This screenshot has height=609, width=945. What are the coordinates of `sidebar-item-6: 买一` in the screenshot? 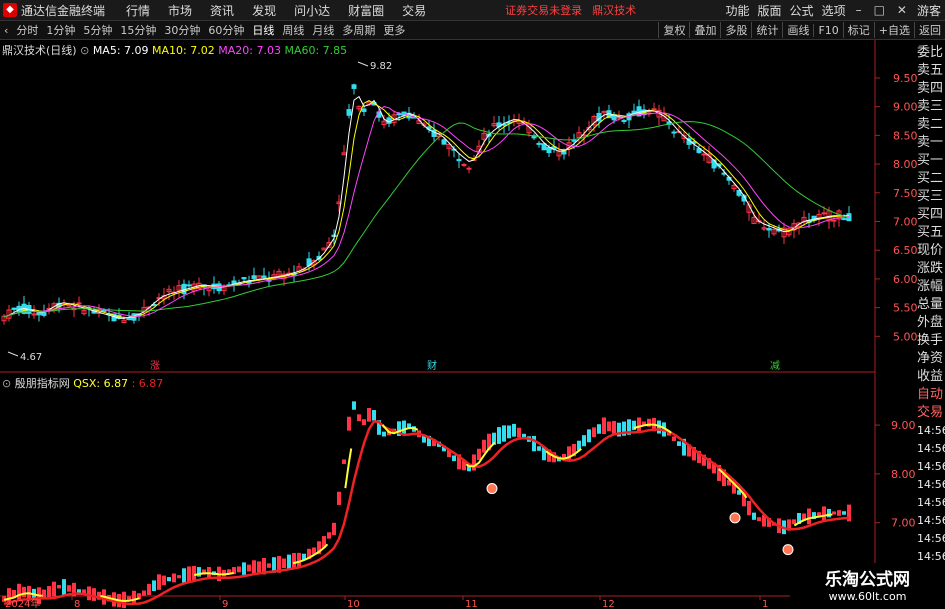 It's located at (931, 161).